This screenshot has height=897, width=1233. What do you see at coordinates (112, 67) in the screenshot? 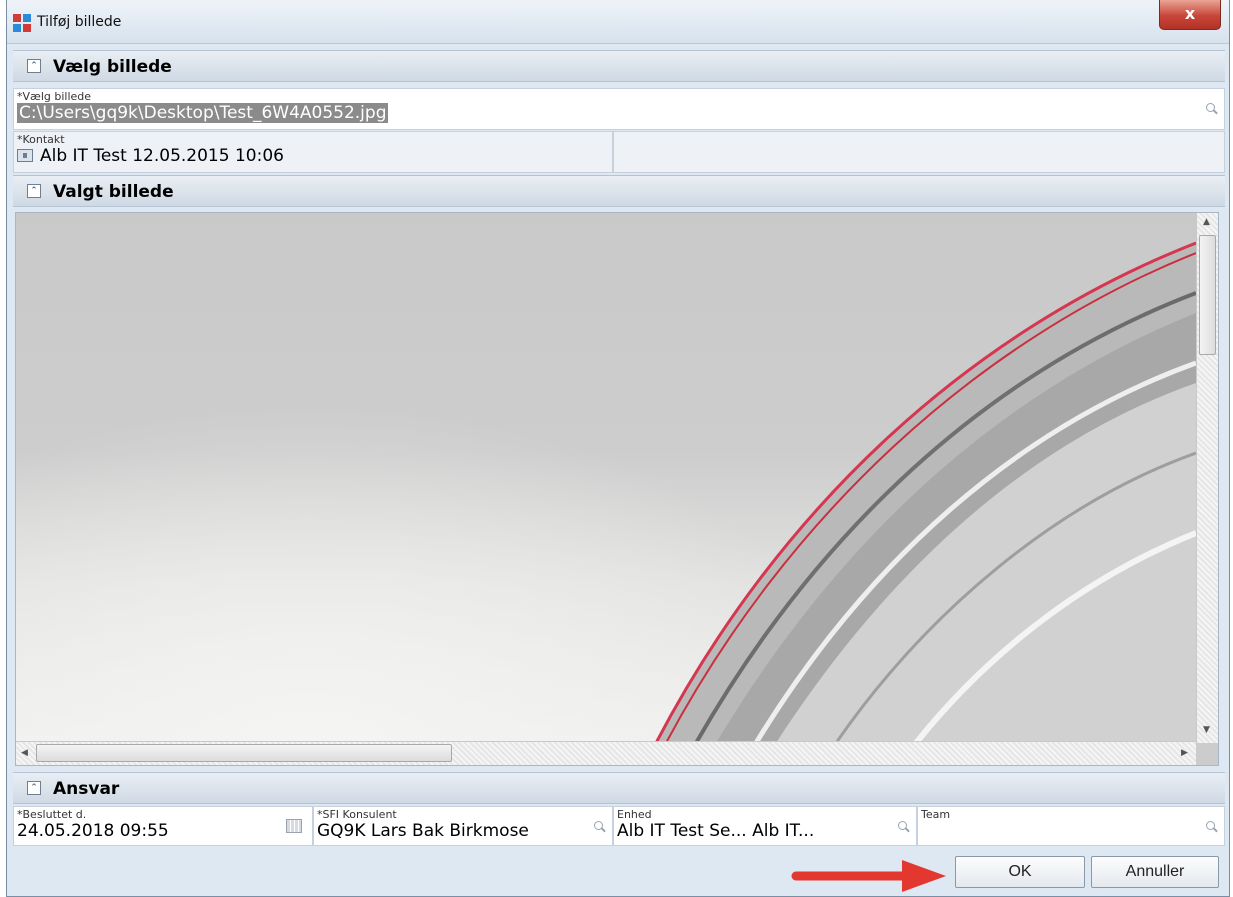
I see `section-title: Vælg billede` at bounding box center [112, 67].